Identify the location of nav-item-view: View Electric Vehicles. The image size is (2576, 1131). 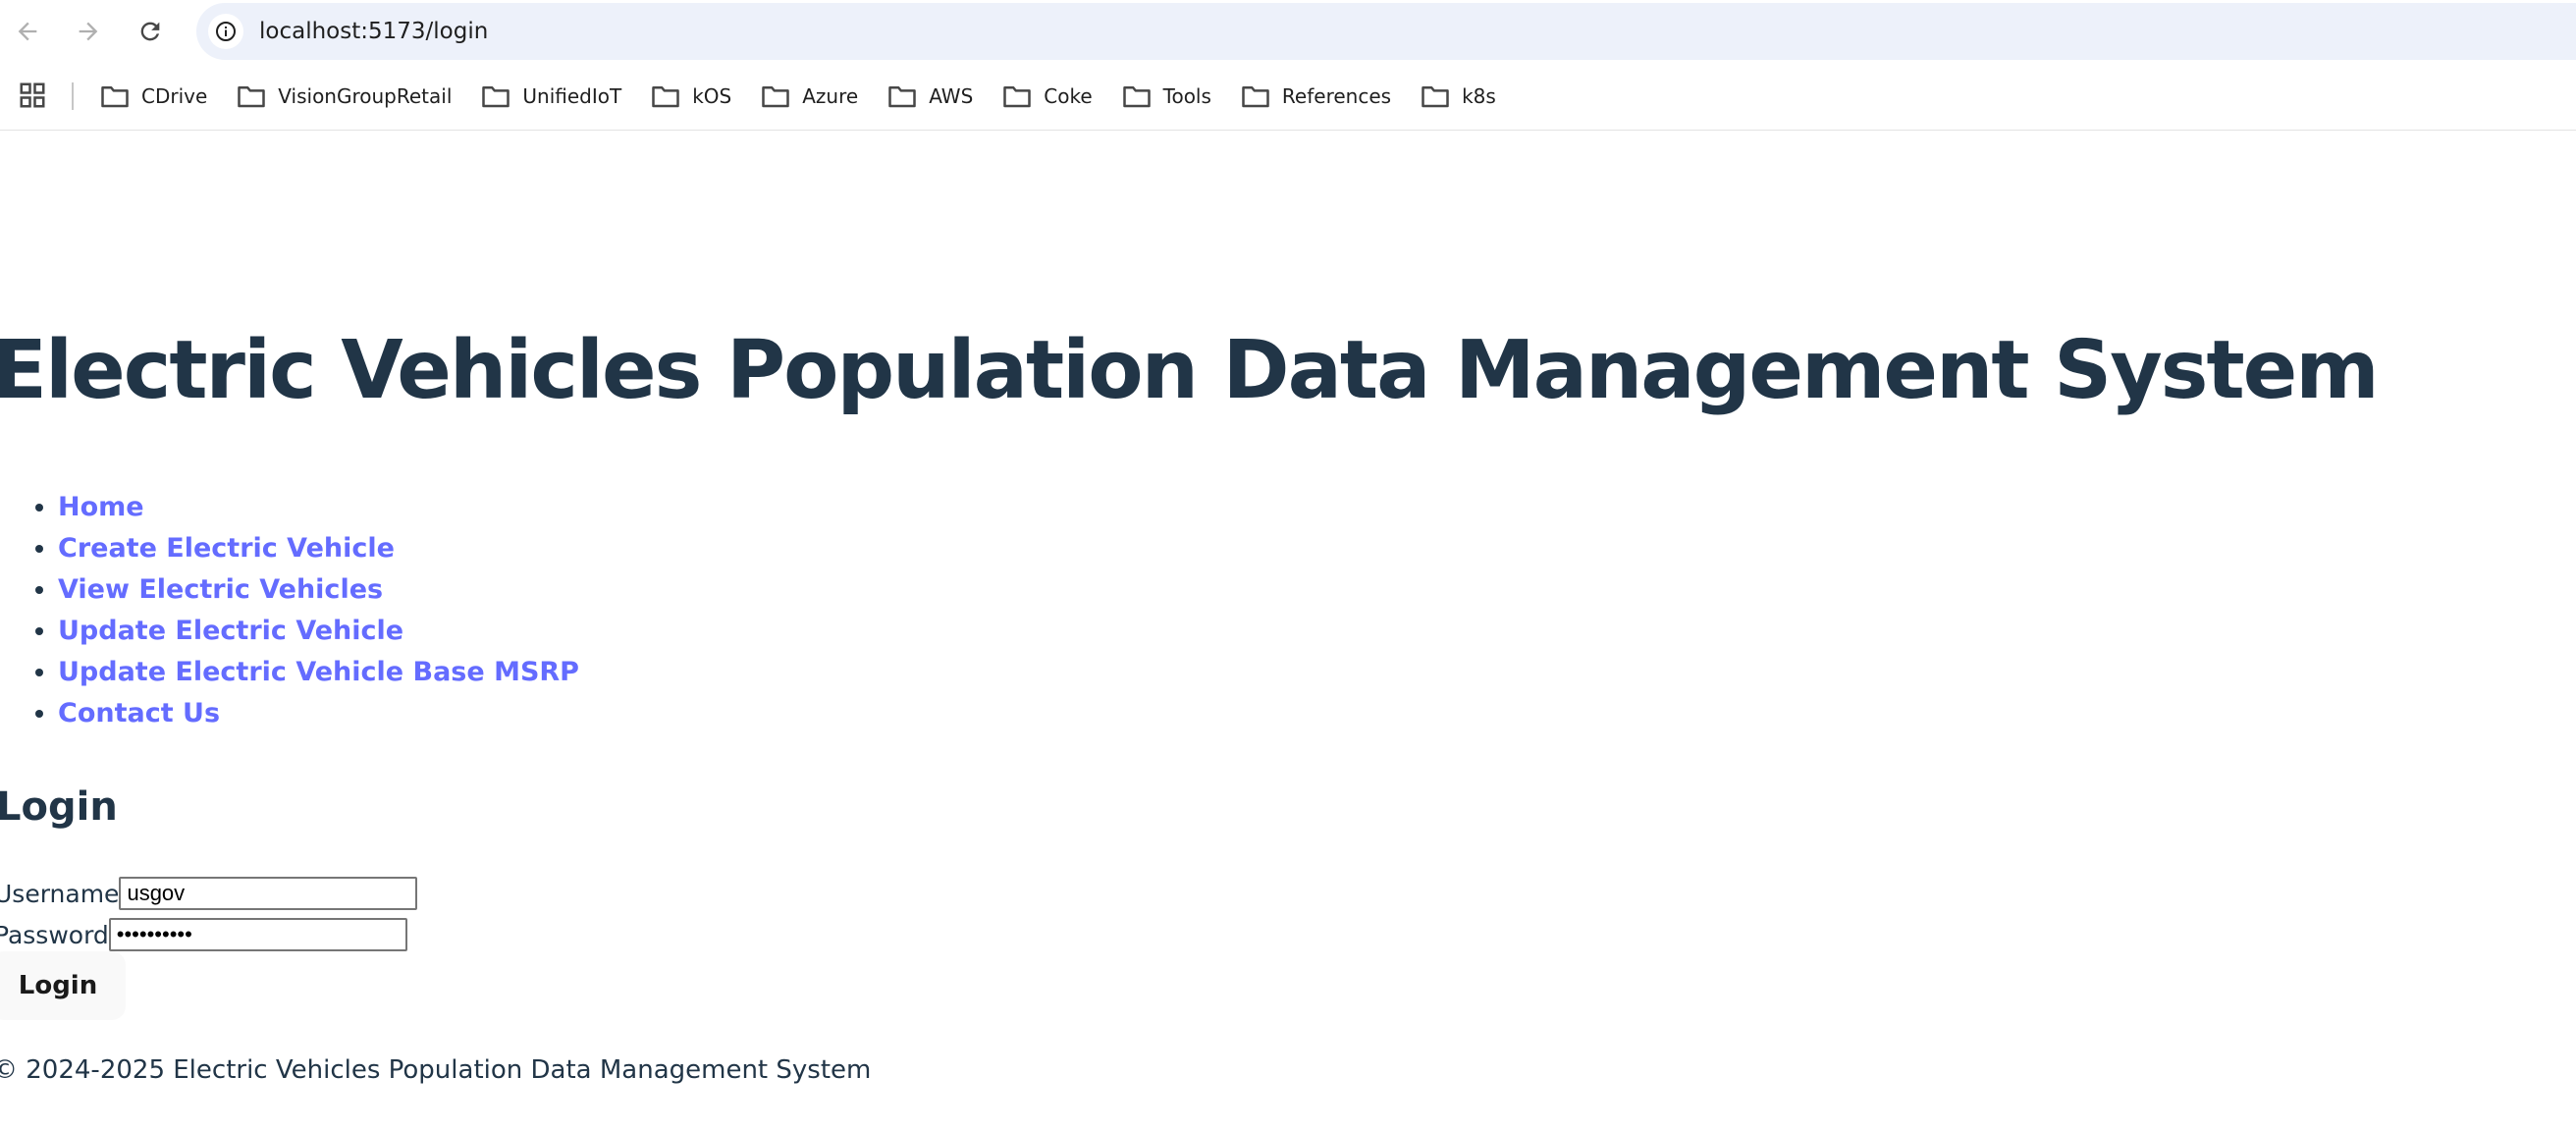
(318, 590).